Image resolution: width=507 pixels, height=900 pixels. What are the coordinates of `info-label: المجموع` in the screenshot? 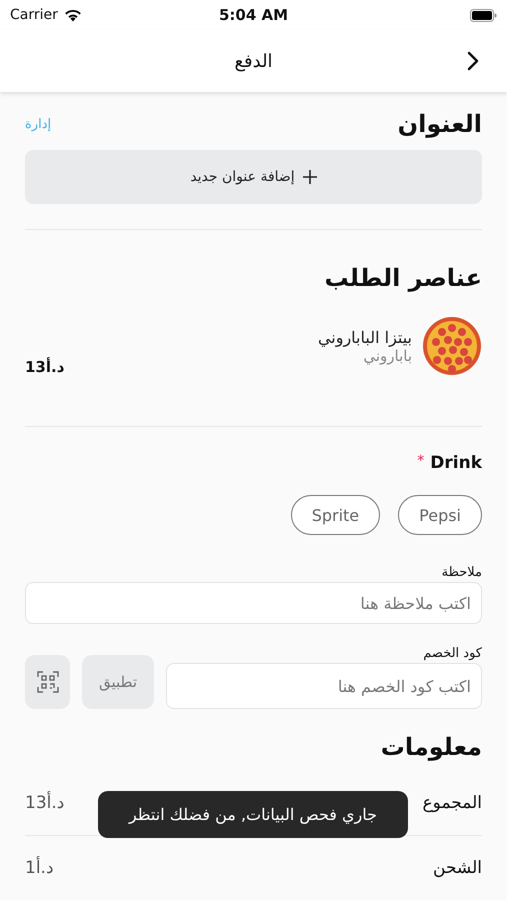 It's located at (452, 803).